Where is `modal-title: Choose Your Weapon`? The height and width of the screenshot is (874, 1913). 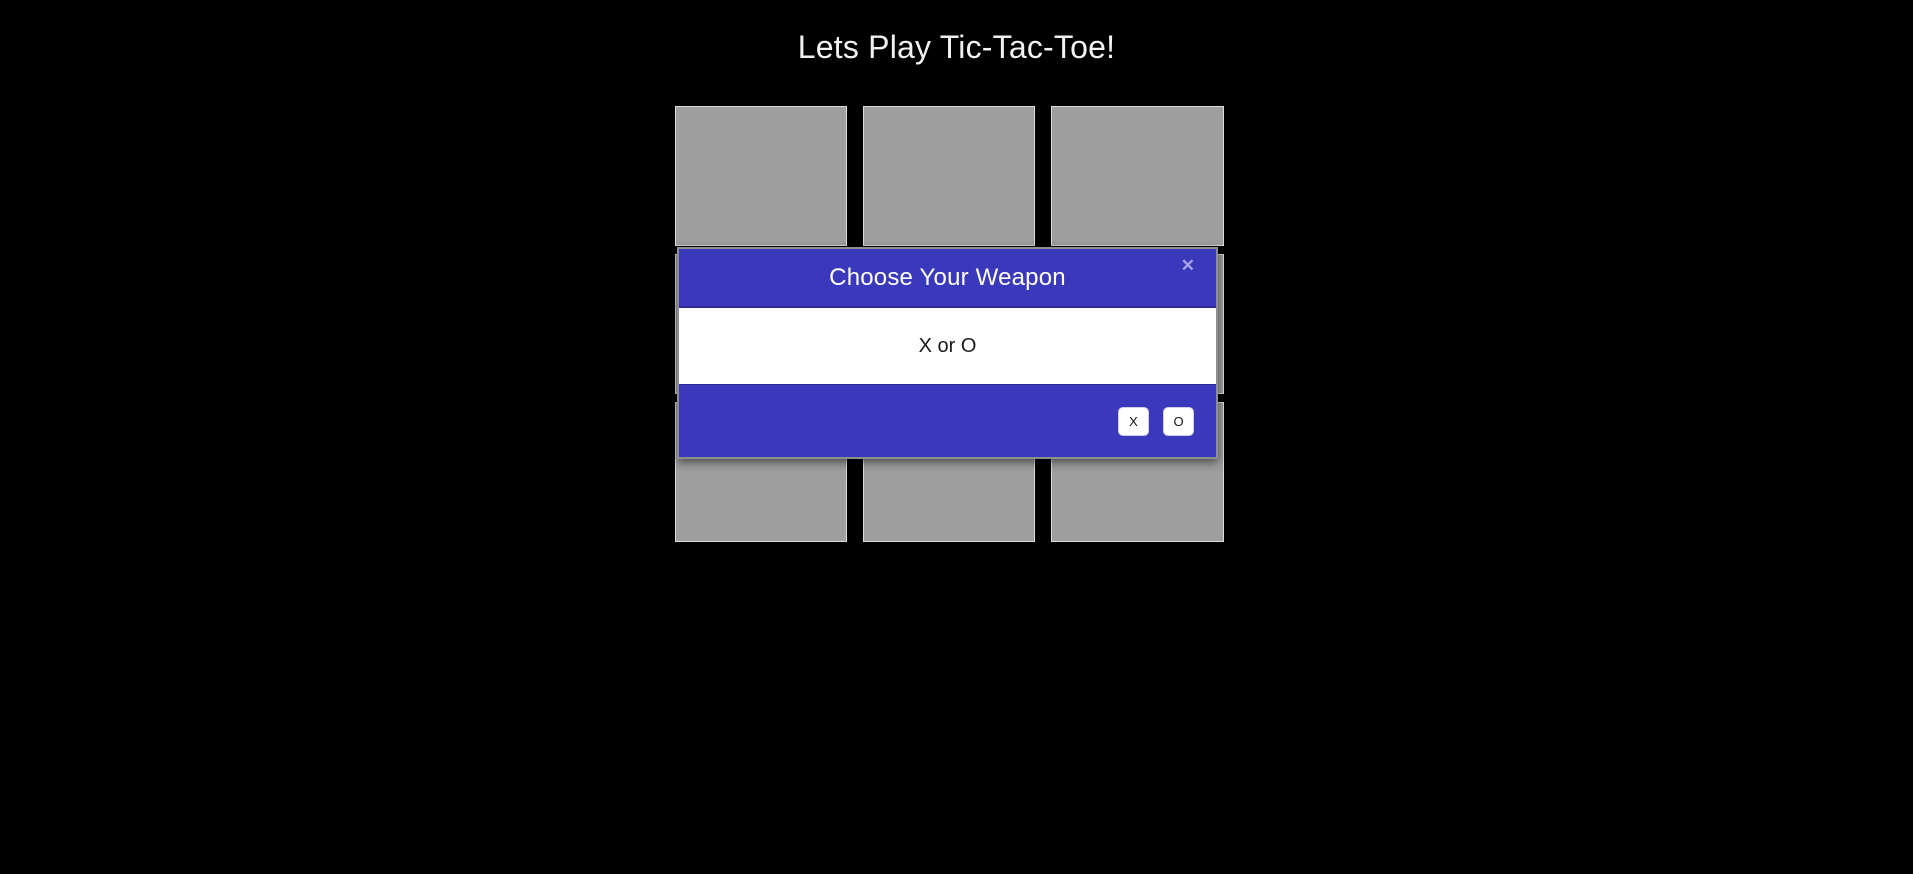 modal-title: Choose Your Weapon is located at coordinates (947, 277).